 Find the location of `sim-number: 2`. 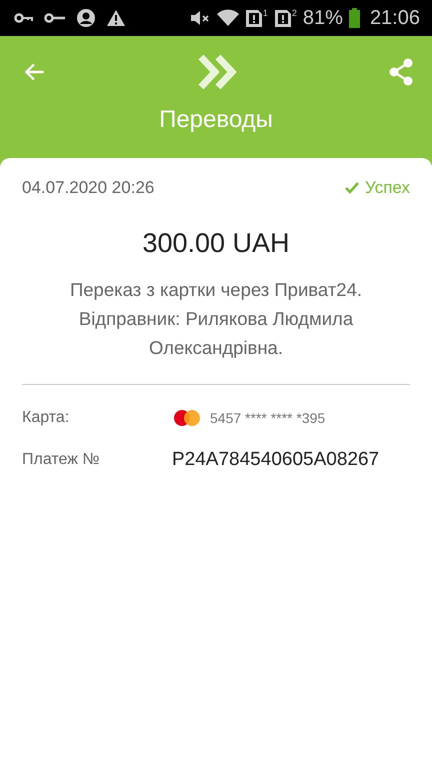

sim-number: 2 is located at coordinates (294, 13).